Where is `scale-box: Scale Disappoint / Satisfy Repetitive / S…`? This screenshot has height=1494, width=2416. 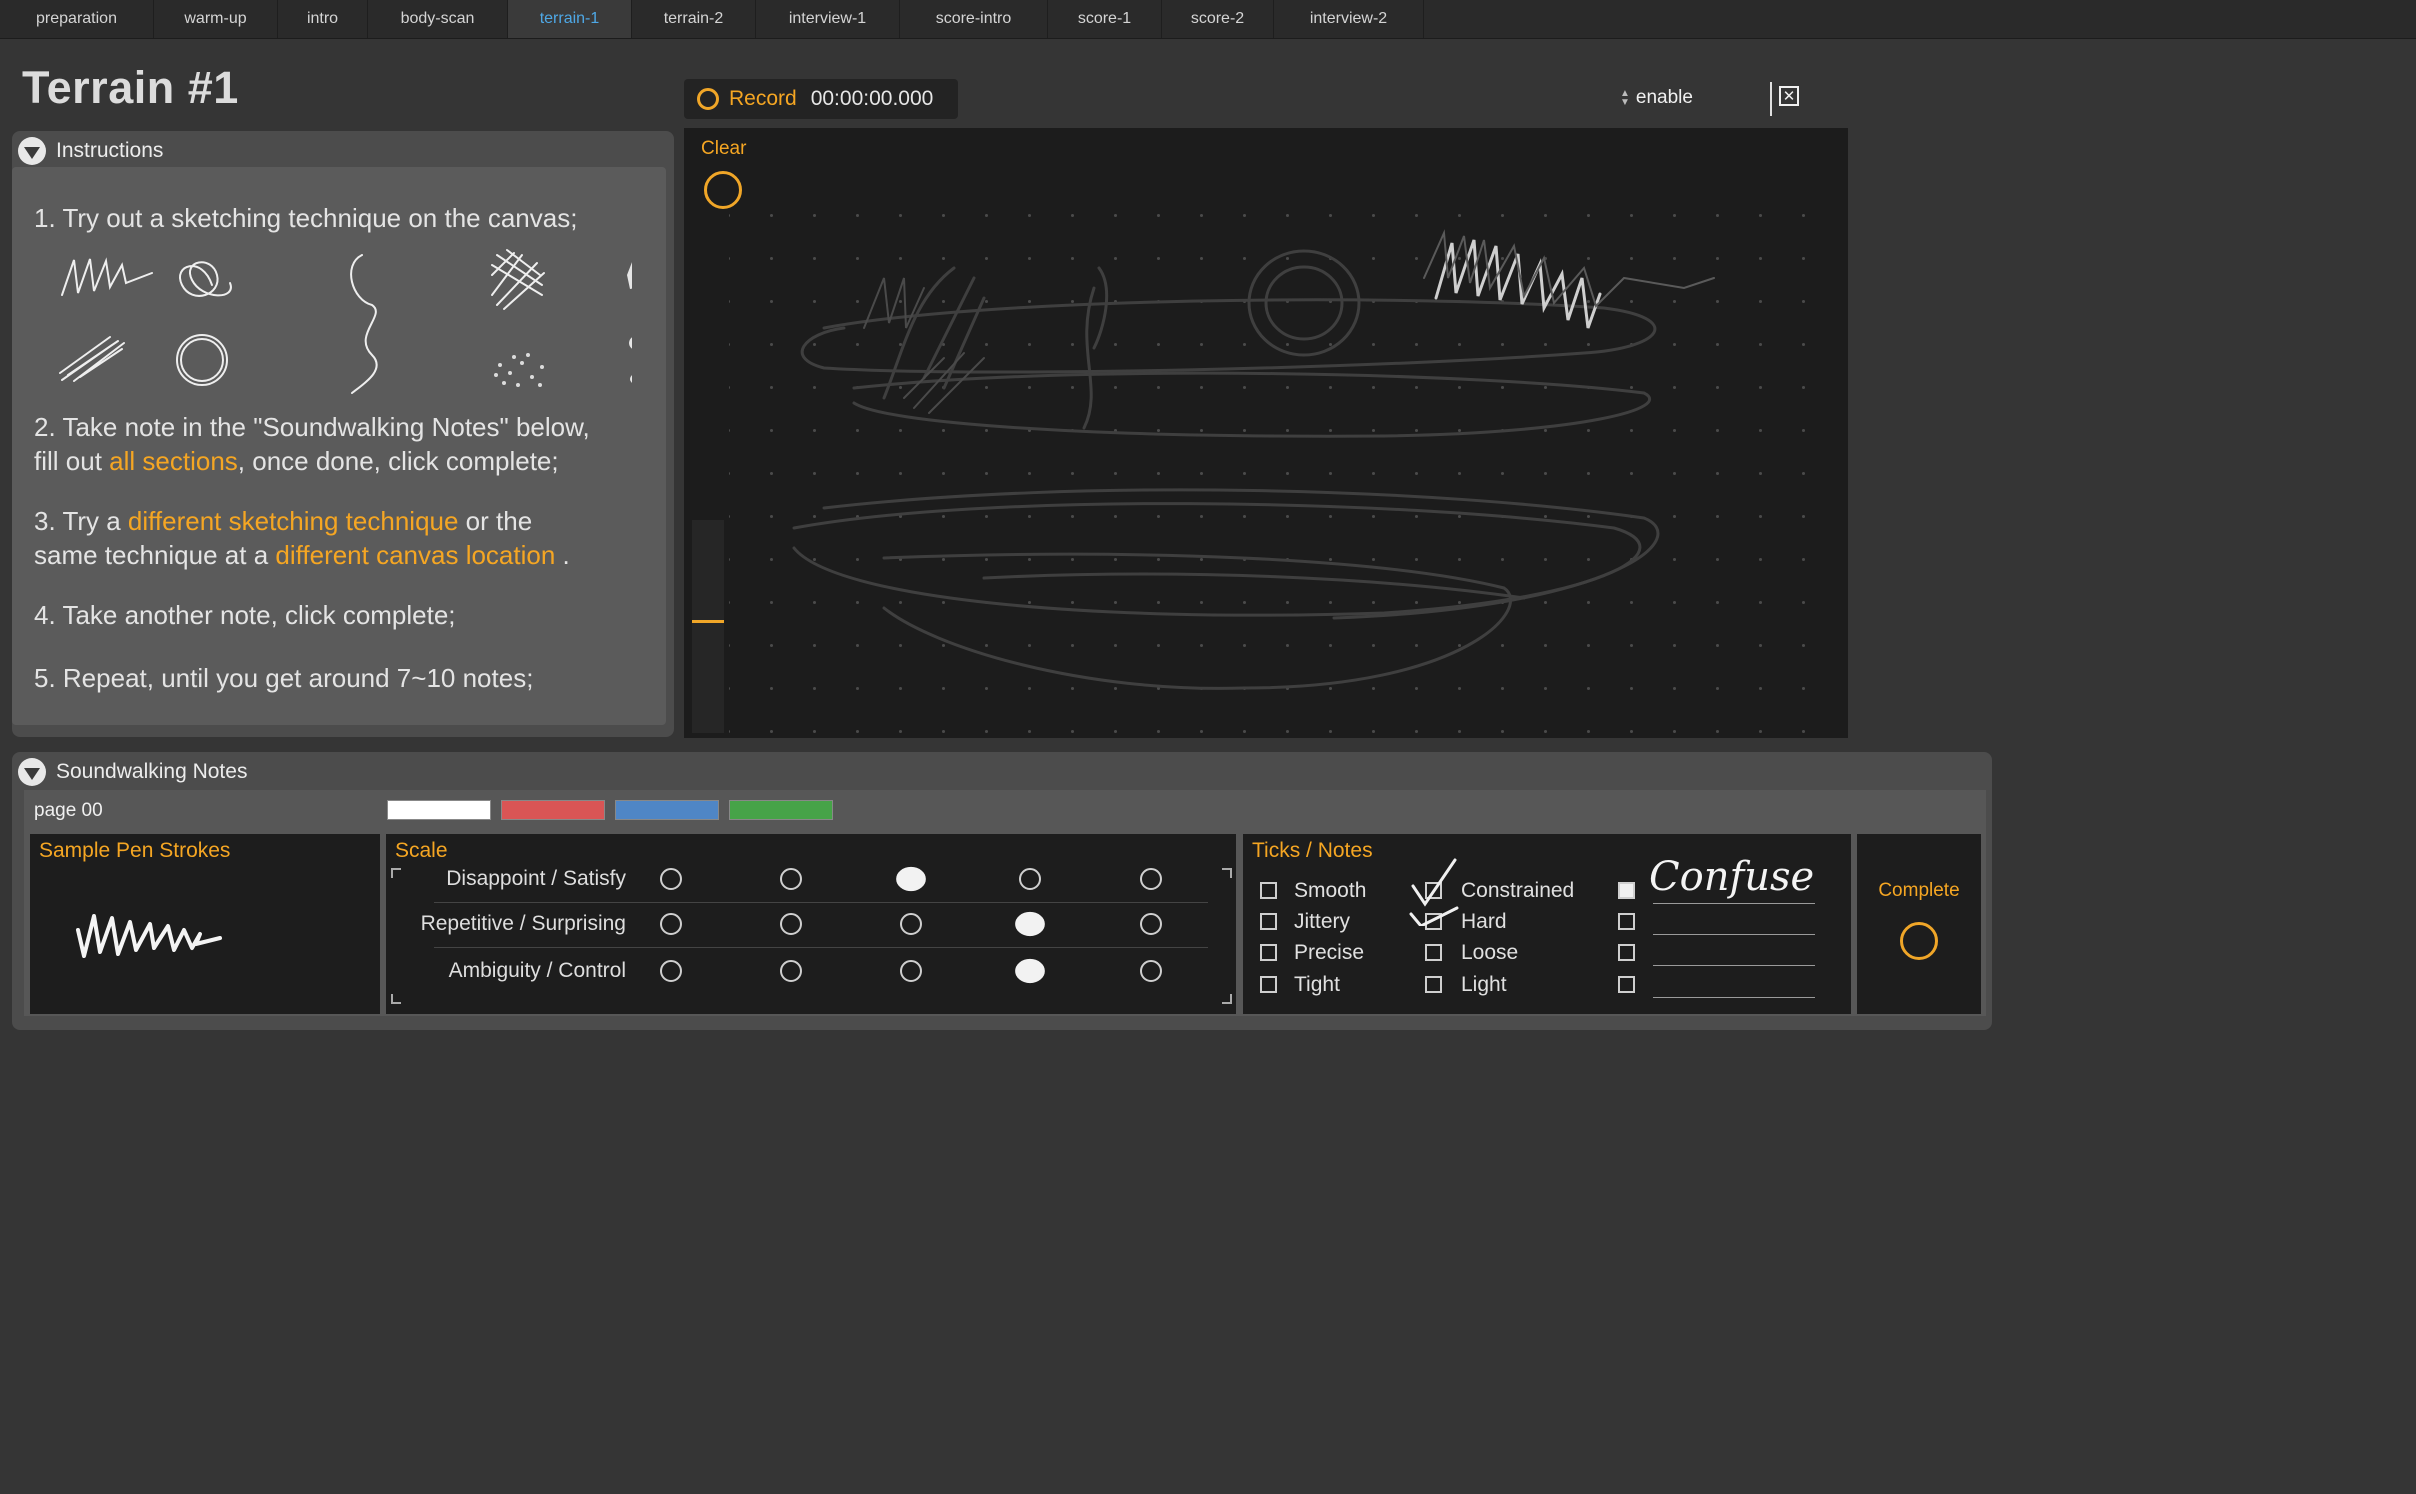 scale-box: Scale Disappoint / Satisfy Repetitive / S… is located at coordinates (811, 924).